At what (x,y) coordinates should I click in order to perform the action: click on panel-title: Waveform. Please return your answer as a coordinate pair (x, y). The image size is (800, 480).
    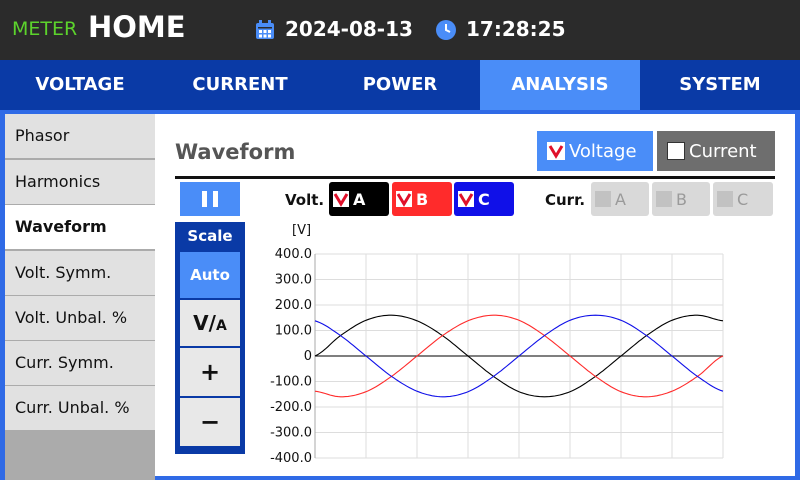
    Looking at the image, I should click on (235, 152).